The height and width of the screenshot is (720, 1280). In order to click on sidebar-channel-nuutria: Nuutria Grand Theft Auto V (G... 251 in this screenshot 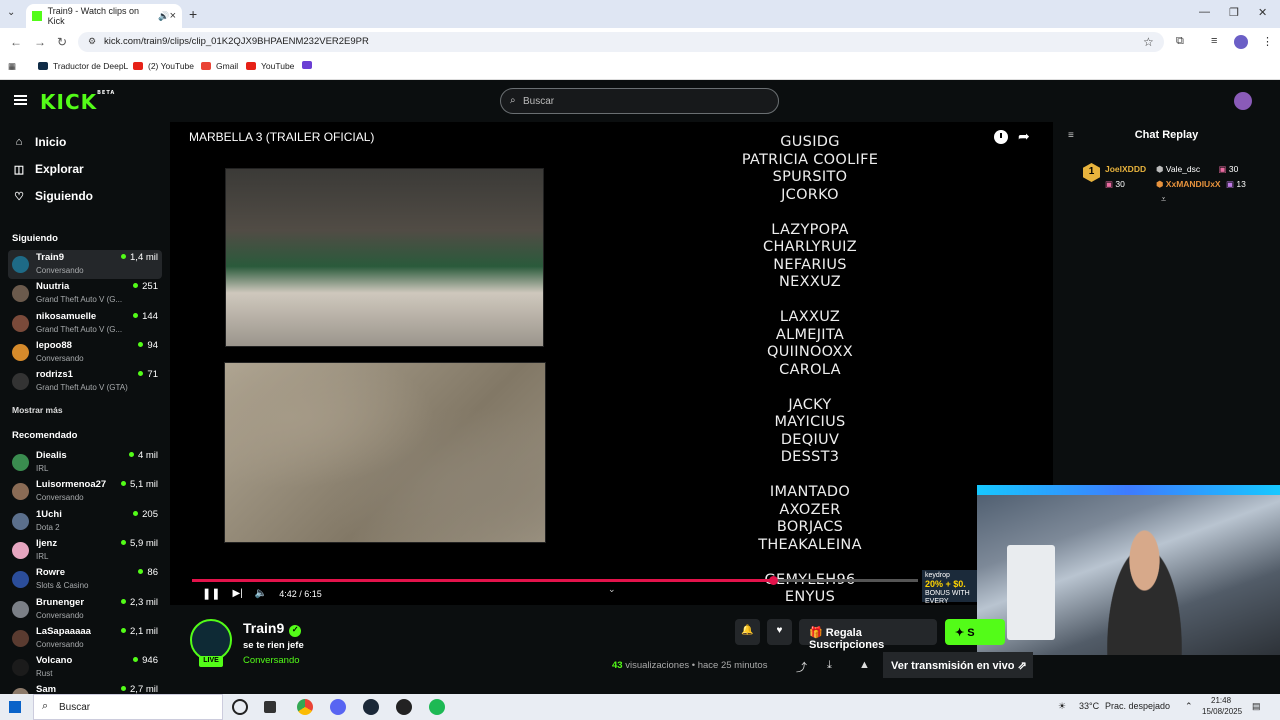, I will do `click(85, 293)`.